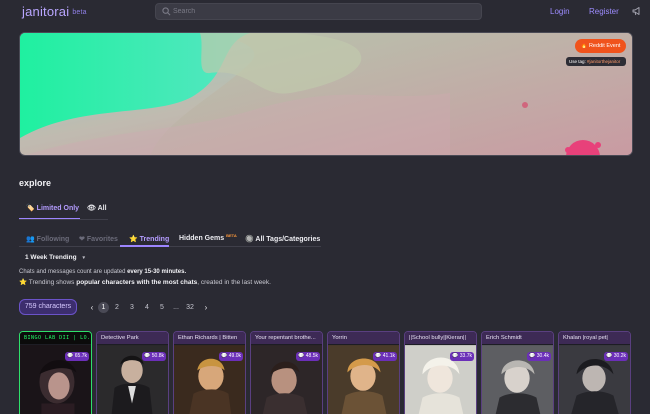  What do you see at coordinates (578, 61) in the screenshot?
I see `use-tag-prefix: Use tag:` at bounding box center [578, 61].